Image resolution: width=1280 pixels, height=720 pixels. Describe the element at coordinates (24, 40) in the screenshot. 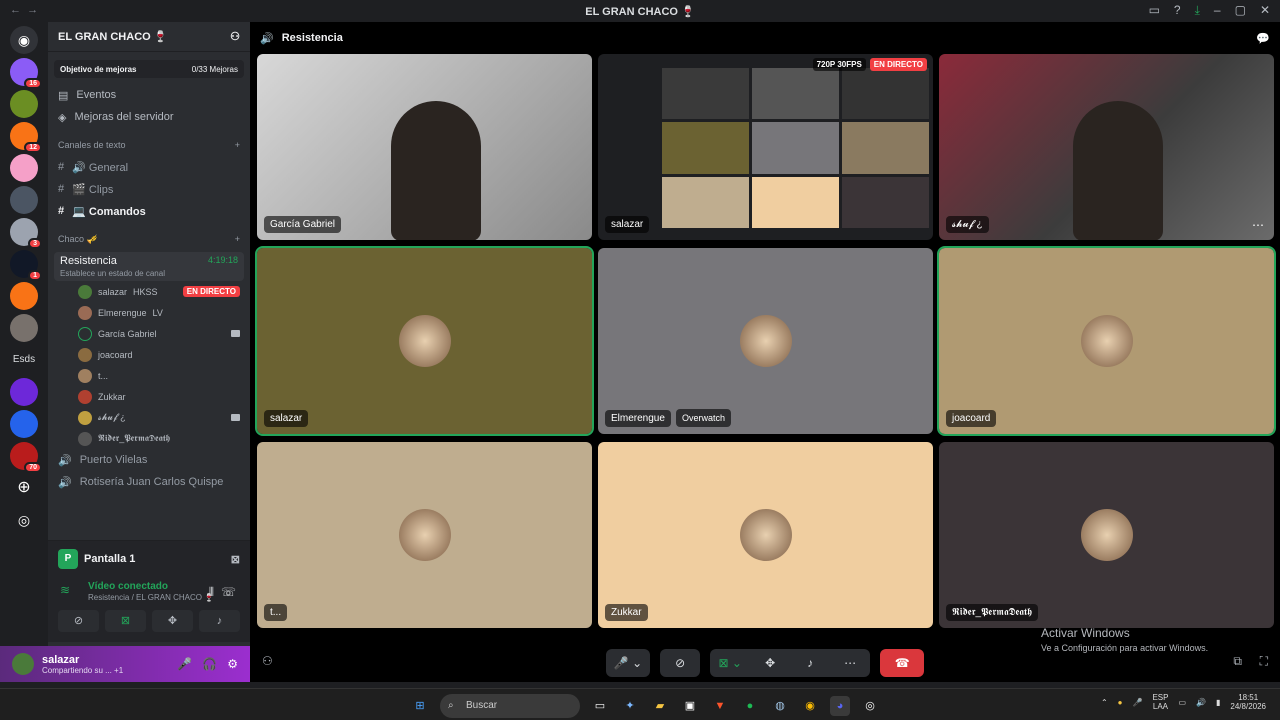

I see `discord-home-icon: ◉` at that location.